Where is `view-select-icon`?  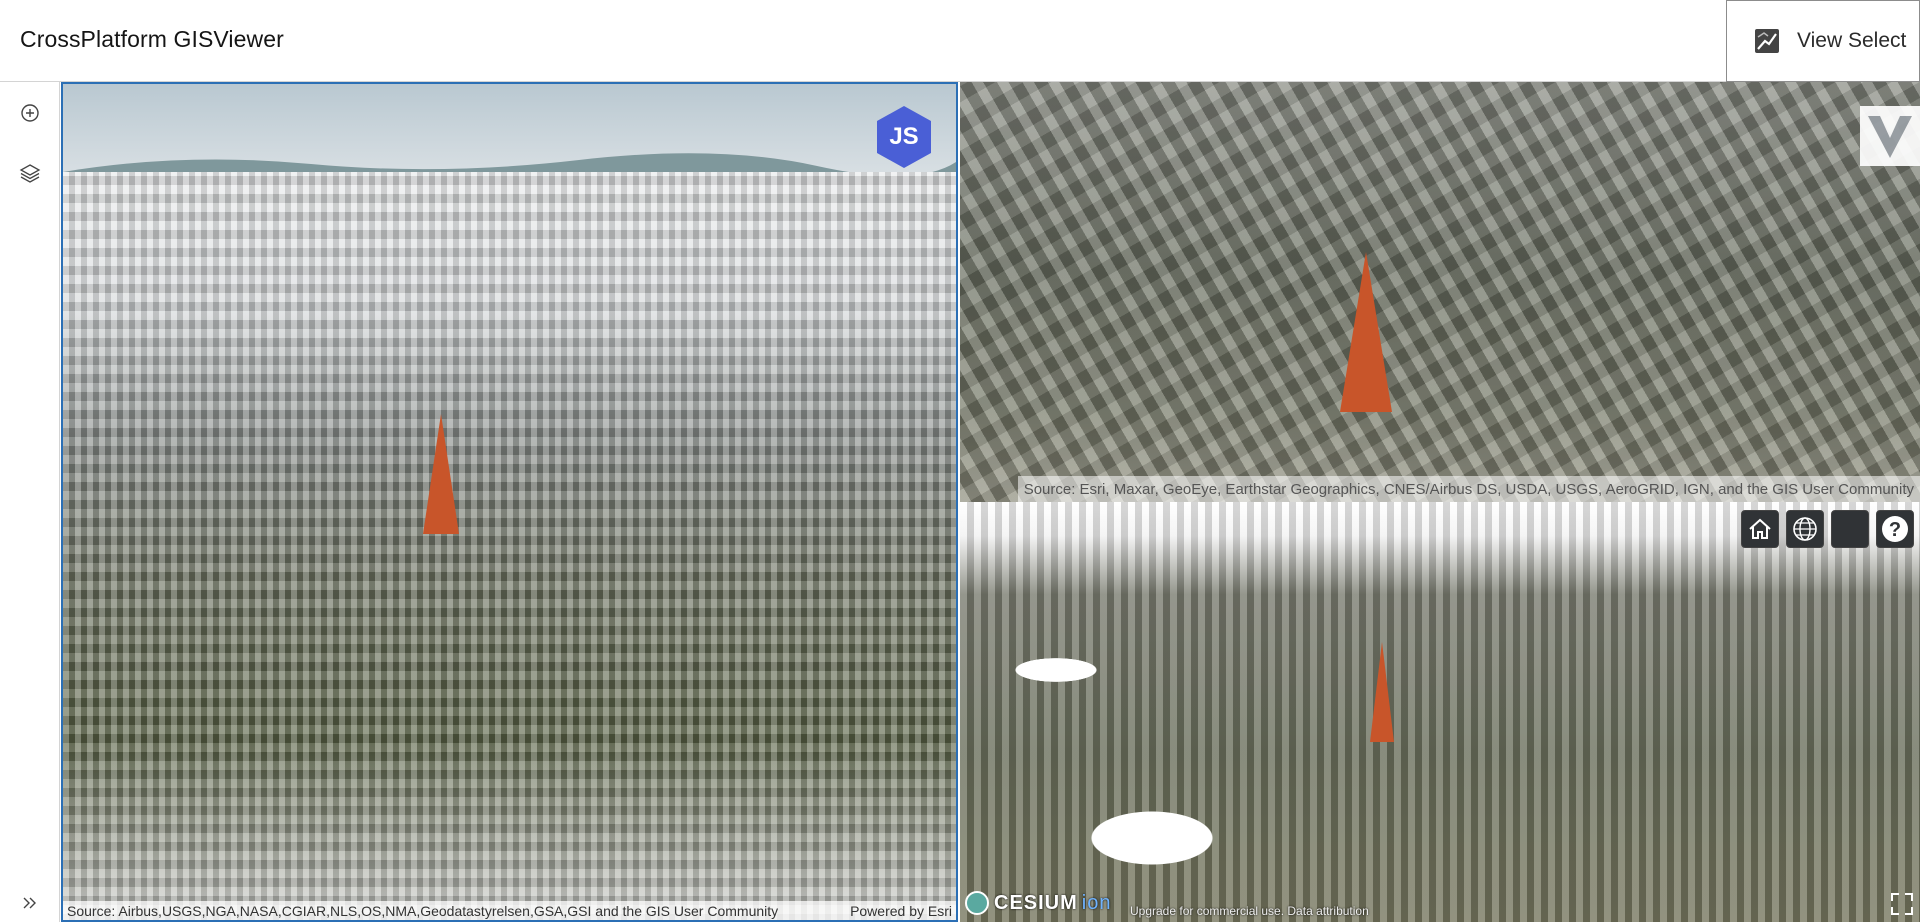 view-select-icon is located at coordinates (1767, 41).